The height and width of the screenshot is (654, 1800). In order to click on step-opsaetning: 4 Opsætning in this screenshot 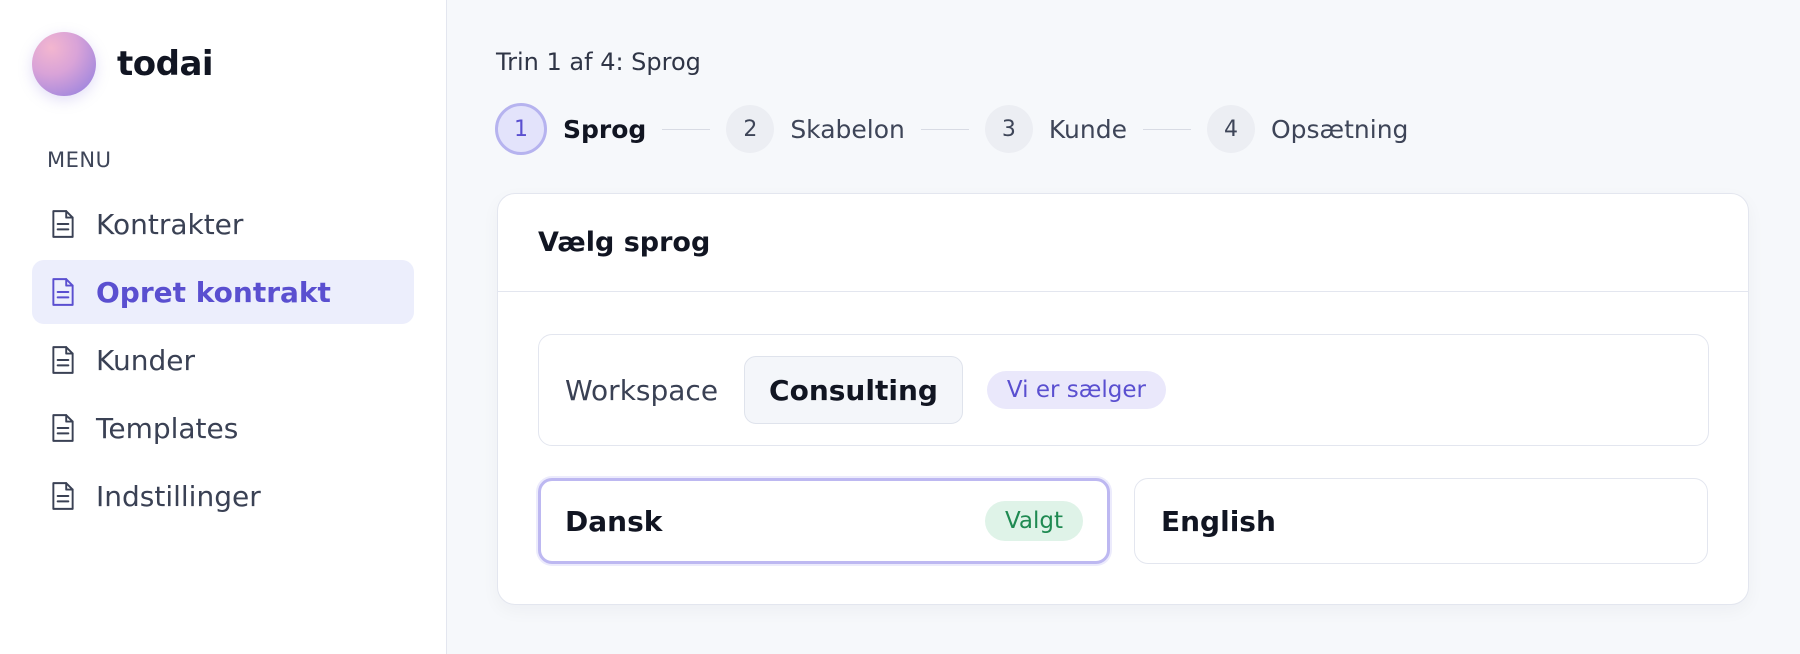, I will do `click(1307, 129)`.